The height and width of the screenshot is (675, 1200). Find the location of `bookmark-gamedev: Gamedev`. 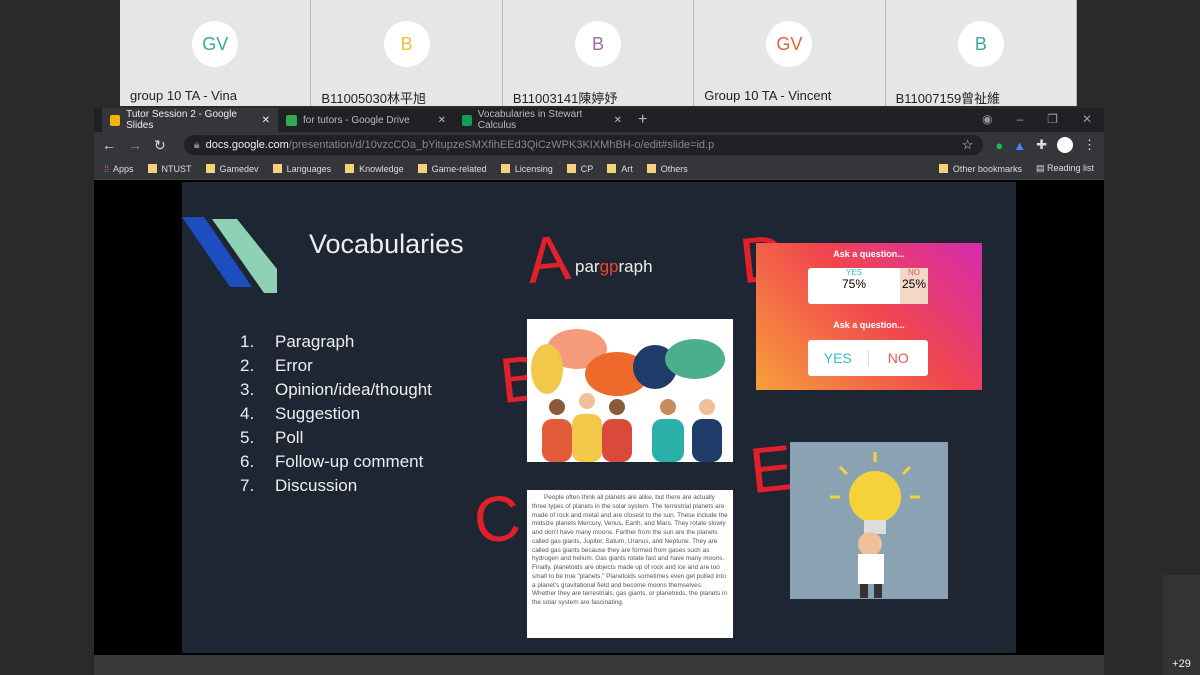

bookmark-gamedev: Gamedev is located at coordinates (232, 168).